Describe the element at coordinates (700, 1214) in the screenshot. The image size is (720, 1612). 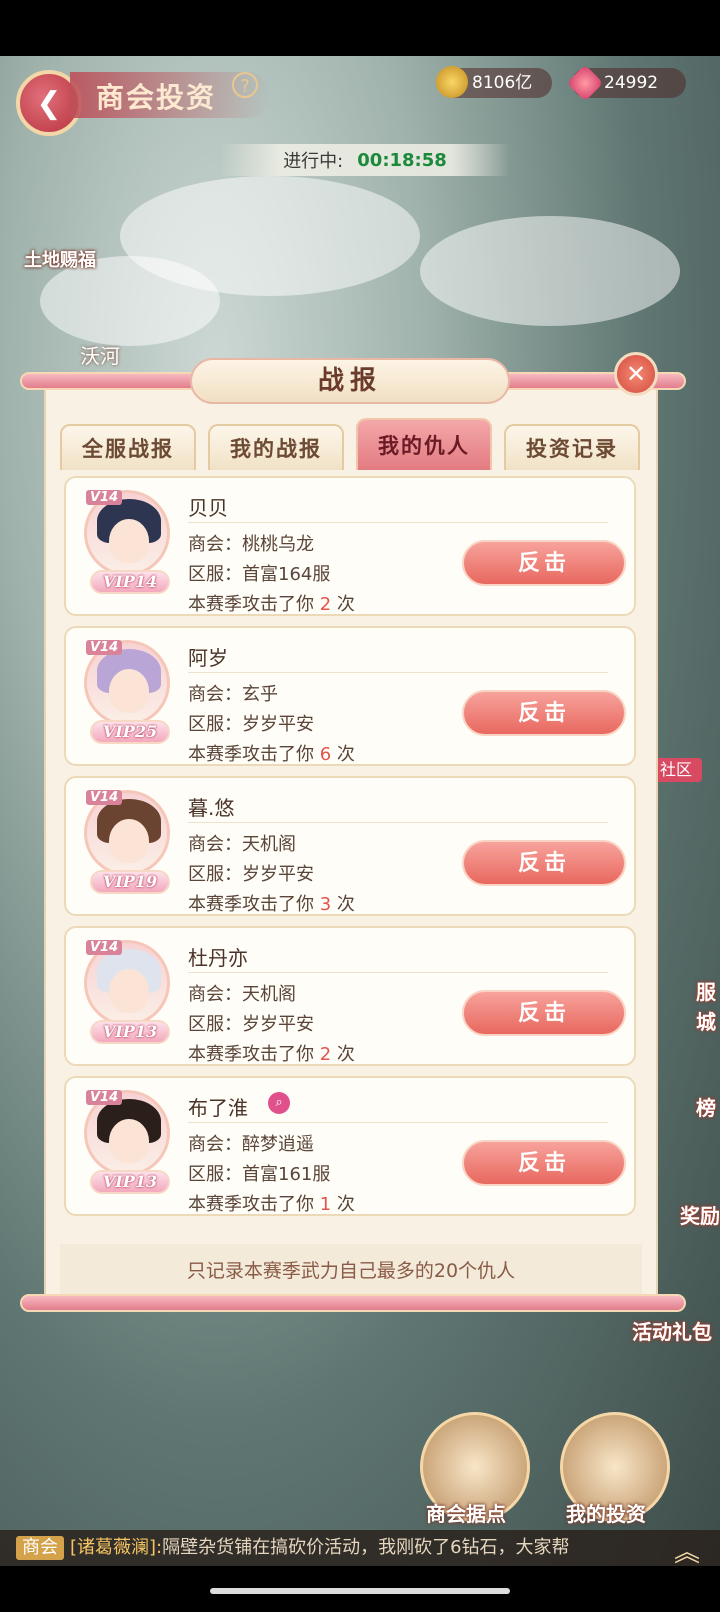
I see `side-label-4: 奖励` at that location.